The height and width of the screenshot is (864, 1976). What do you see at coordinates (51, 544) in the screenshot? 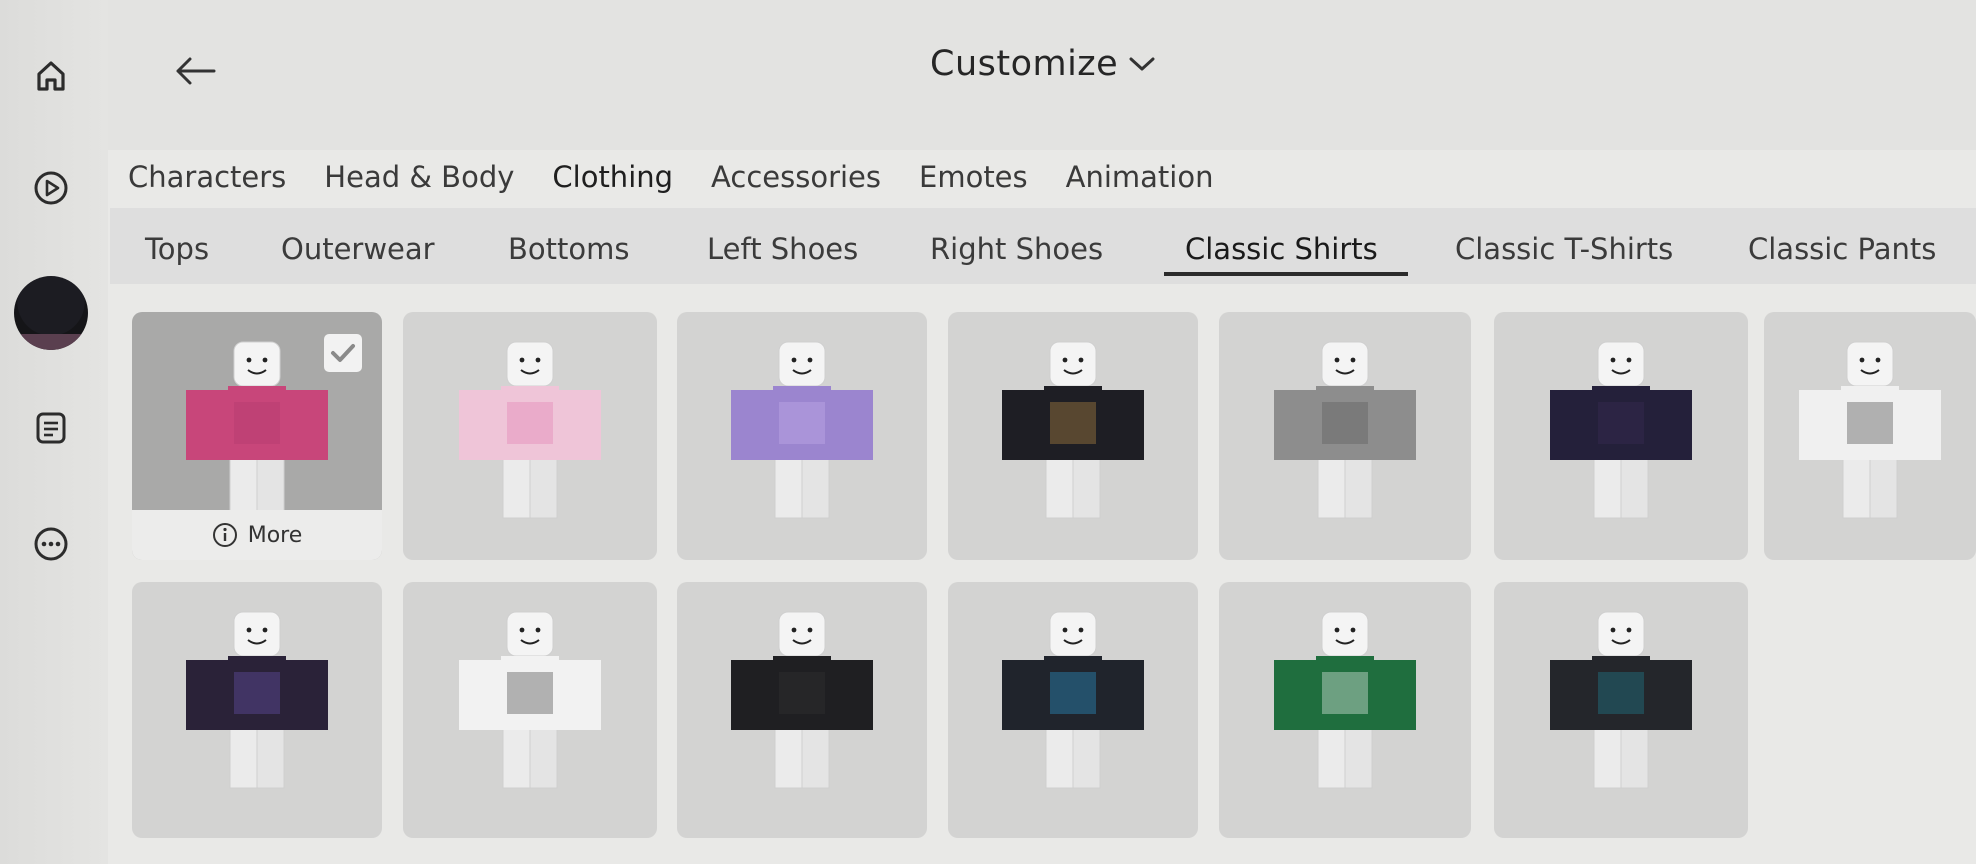
I see `more-icon` at bounding box center [51, 544].